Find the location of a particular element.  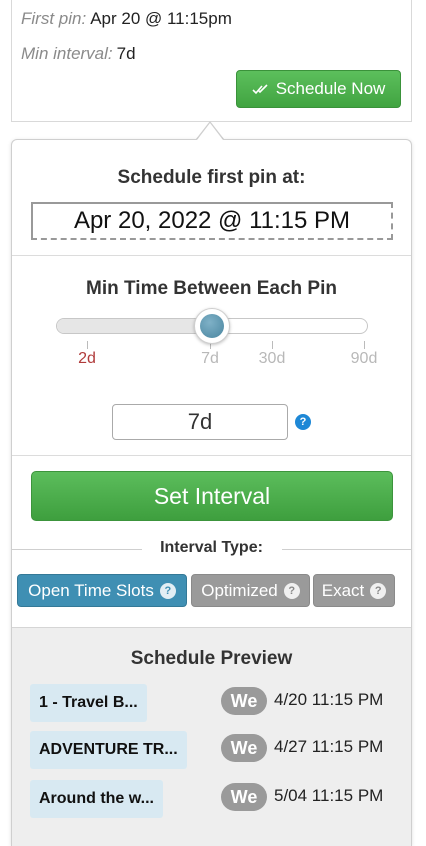

interval-type-exact: Exact ? is located at coordinates (354, 590).